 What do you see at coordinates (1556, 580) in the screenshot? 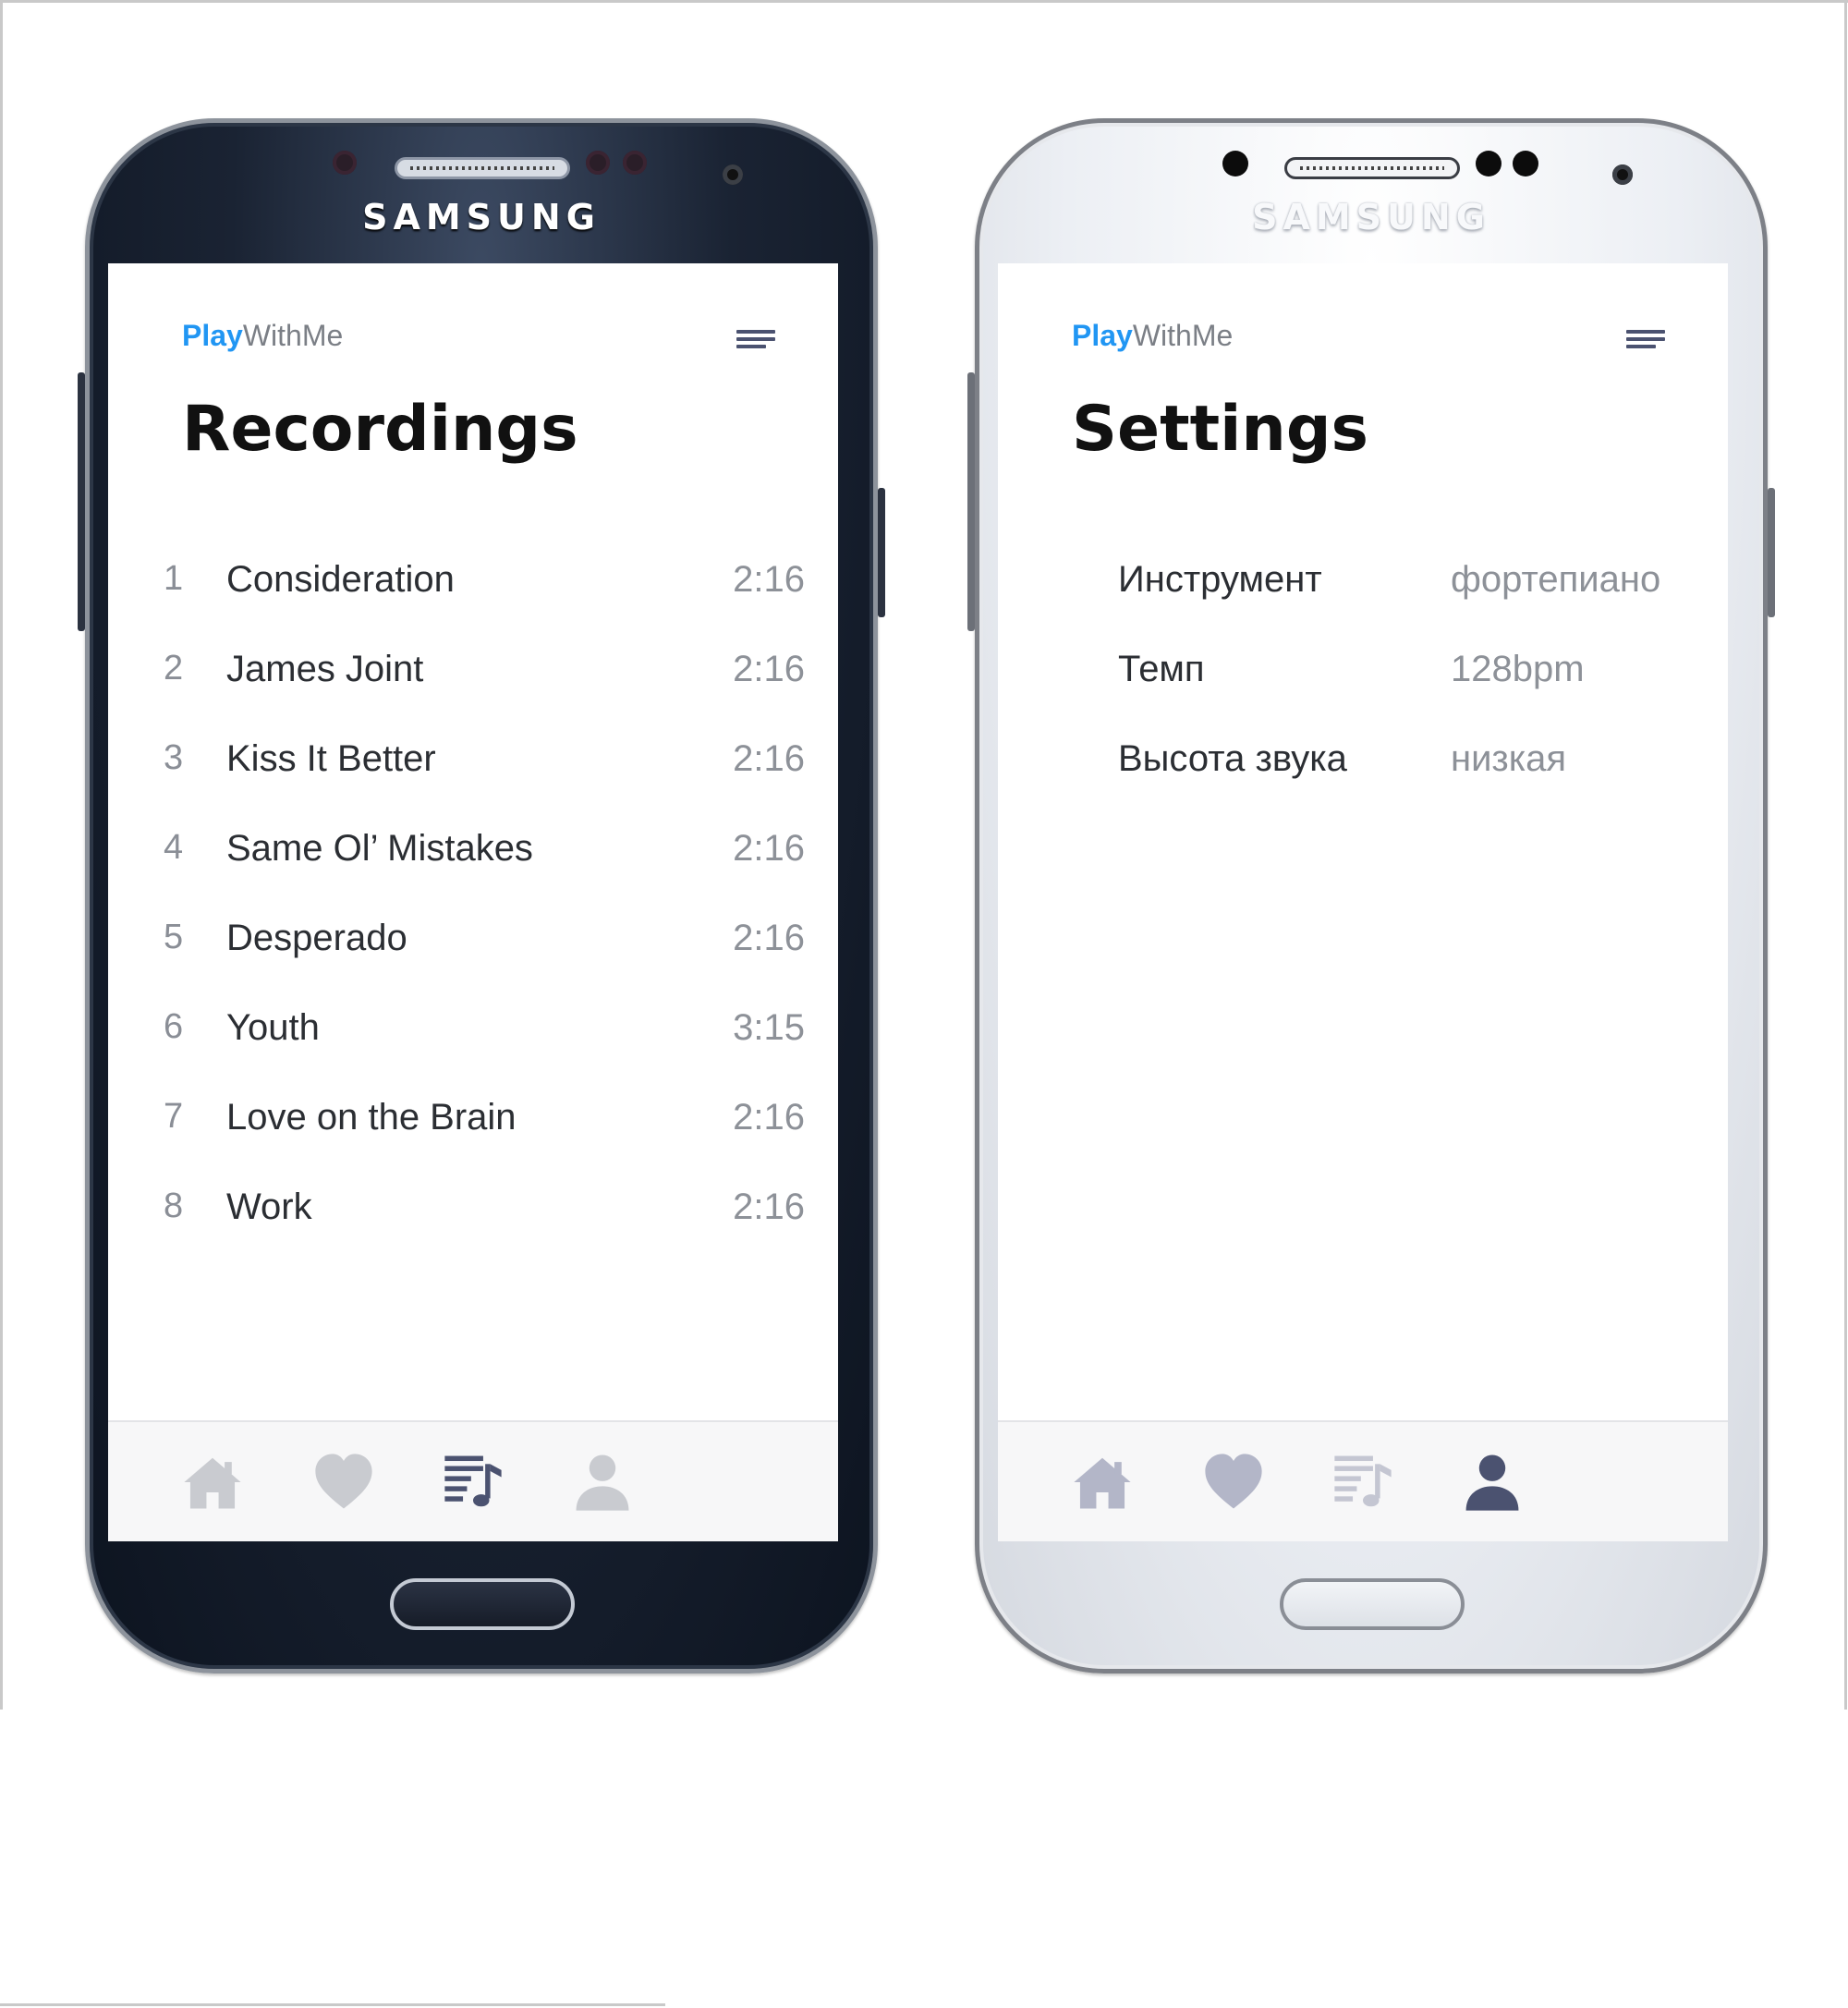
I see `setting-value: фортепиано` at bounding box center [1556, 580].